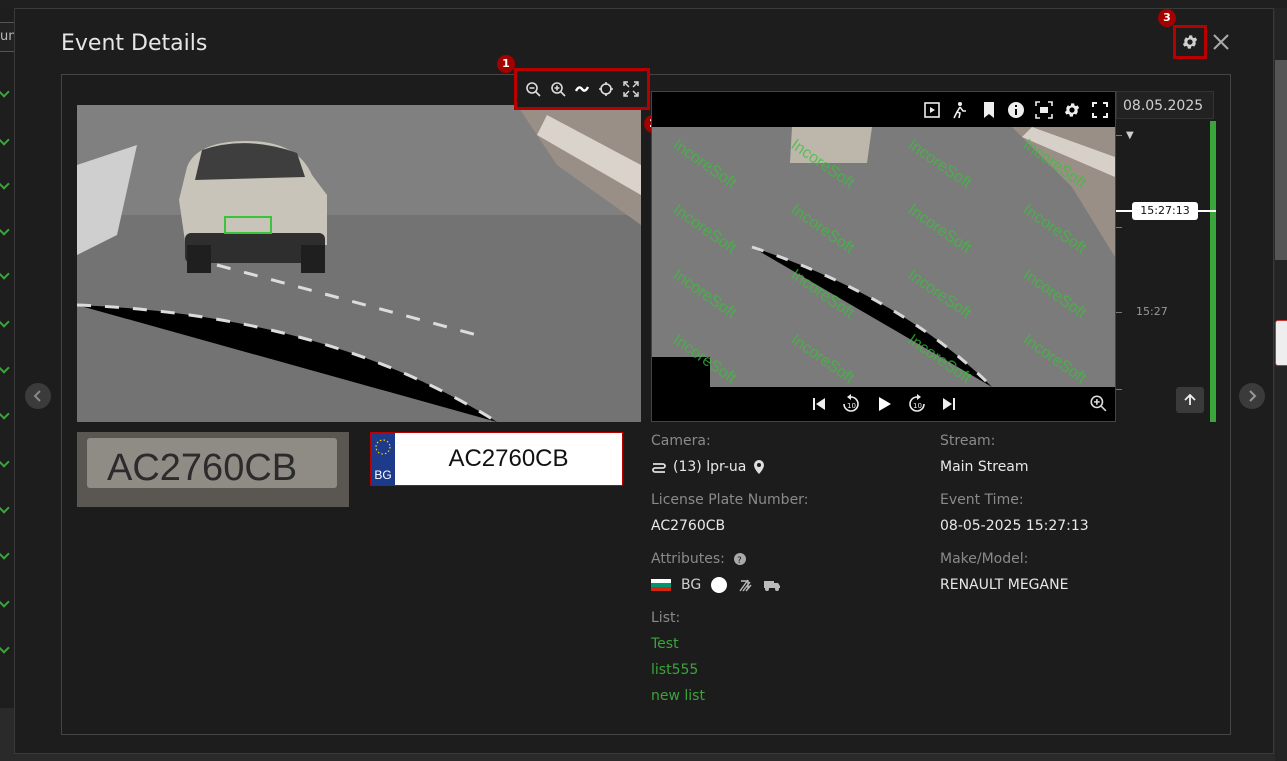  I want to click on rewind-10-icon: 10, so click(851, 404).